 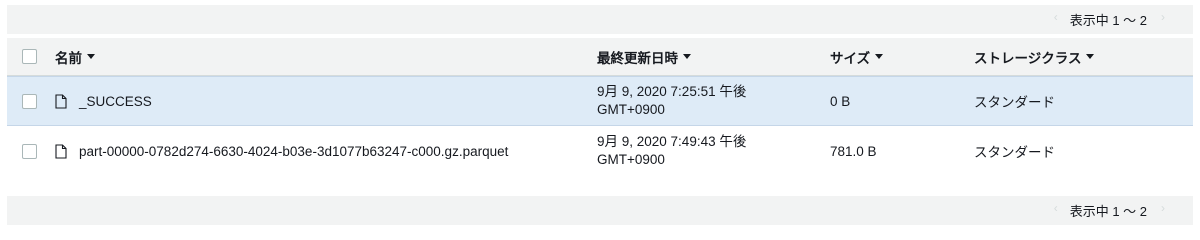 I want to click on size-cell: 781.0 B, so click(x=853, y=151).